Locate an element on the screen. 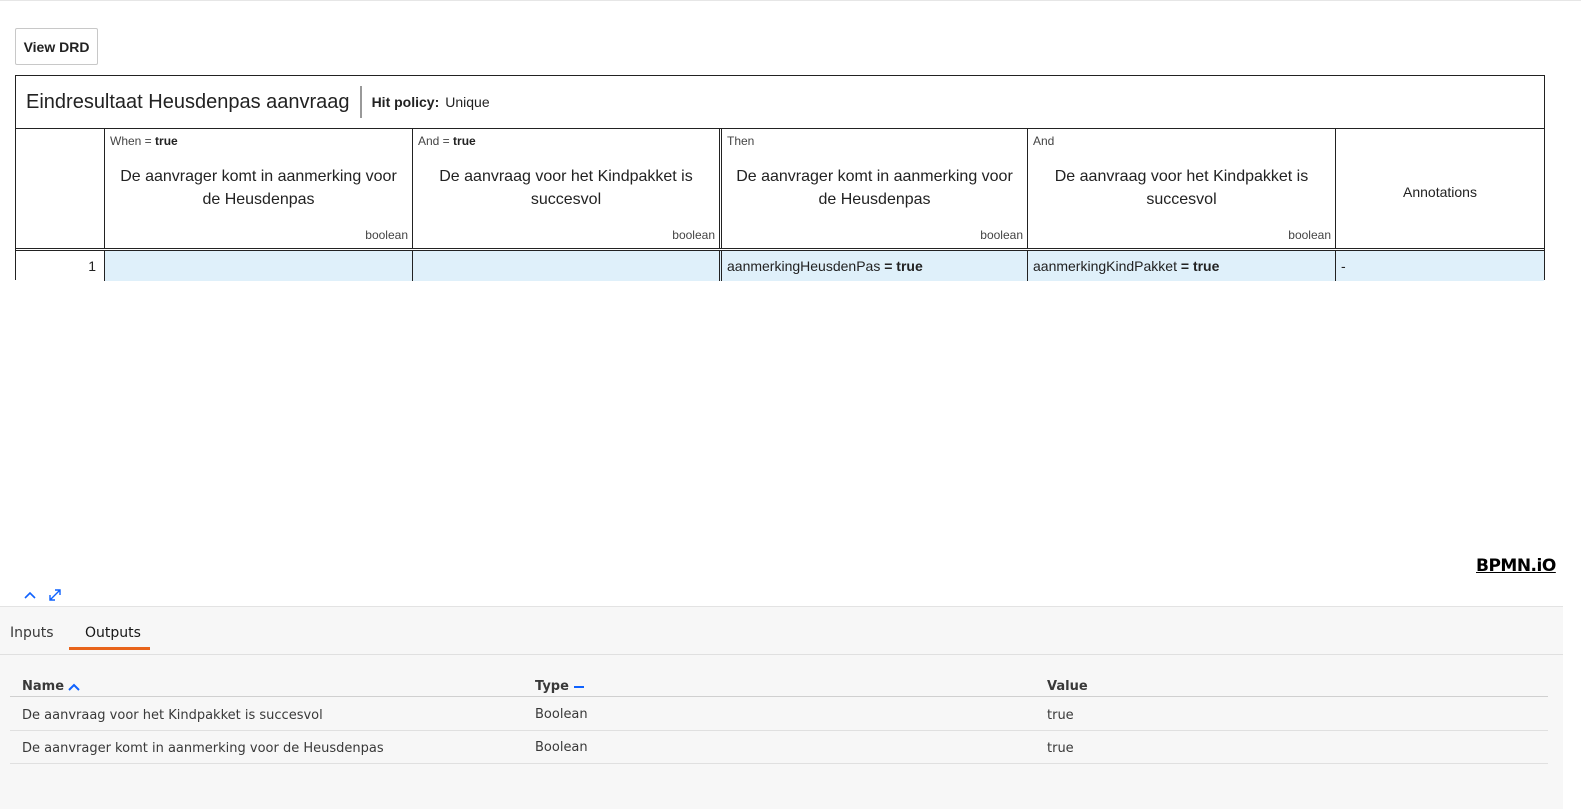  output-2-name: aanmerkingKindPakket is located at coordinates (1105, 266).